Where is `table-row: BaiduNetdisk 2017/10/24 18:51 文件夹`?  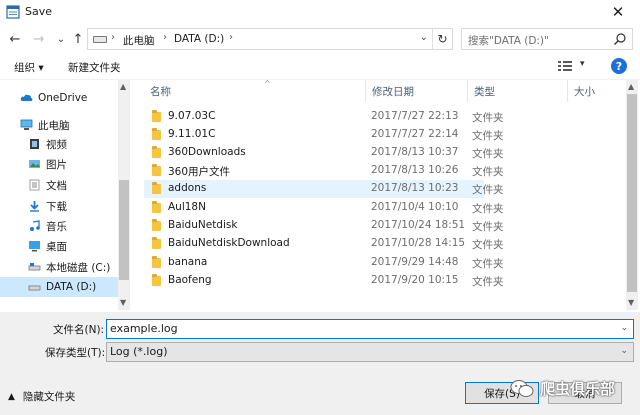 table-row: BaiduNetdisk 2017/10/24 18:51 文件夹 is located at coordinates (324, 226).